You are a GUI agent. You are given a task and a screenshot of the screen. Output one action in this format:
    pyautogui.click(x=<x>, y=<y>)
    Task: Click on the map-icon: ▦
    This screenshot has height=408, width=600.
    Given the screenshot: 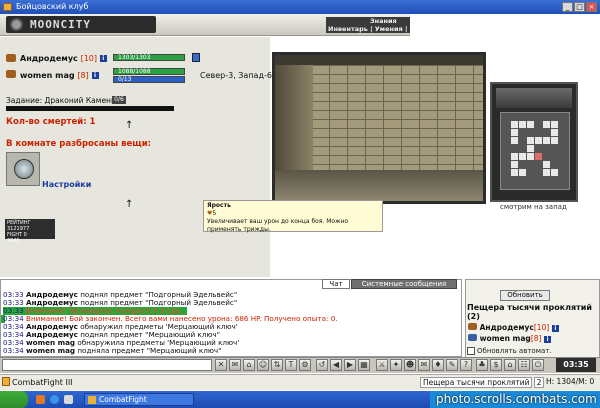 What is the action you would take?
    pyautogui.click(x=364, y=365)
    